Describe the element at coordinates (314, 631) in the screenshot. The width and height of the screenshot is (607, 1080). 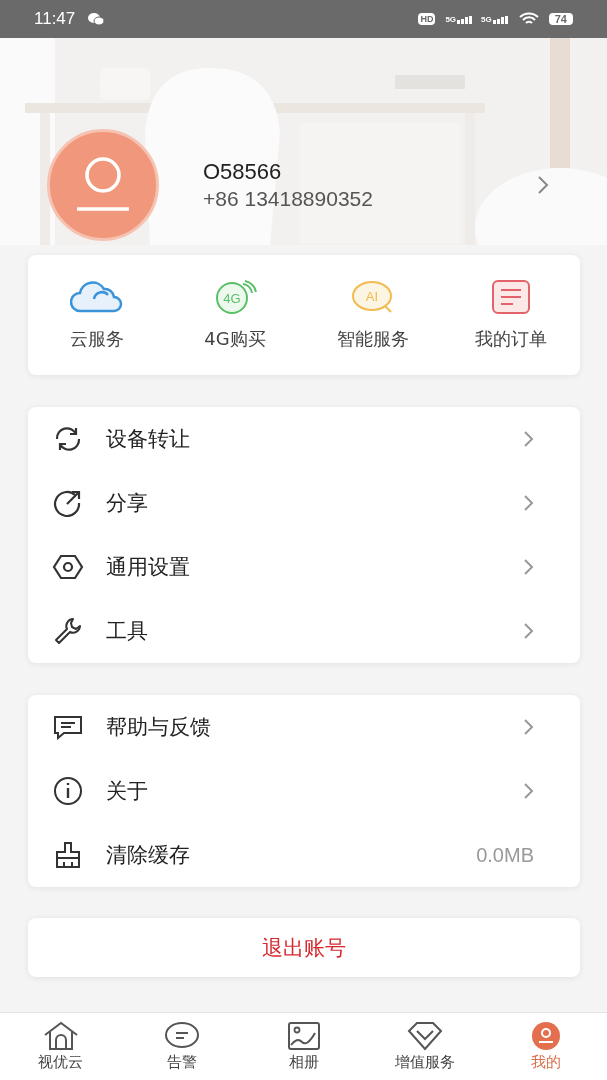
I see `menu-item: 工具` at that location.